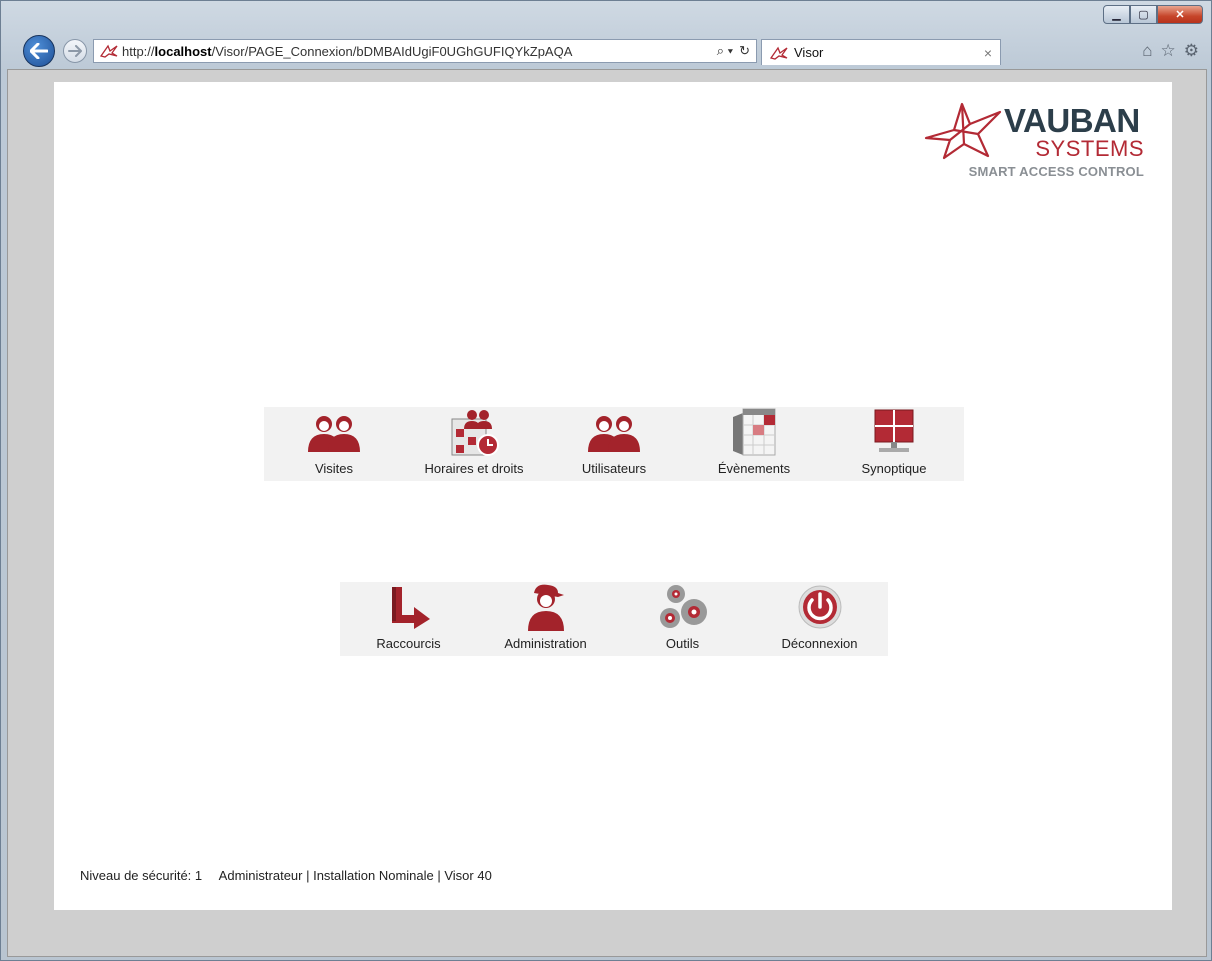 This screenshot has width=1212, height=961. I want to click on menu-item-visites: Visites, so click(334, 444).